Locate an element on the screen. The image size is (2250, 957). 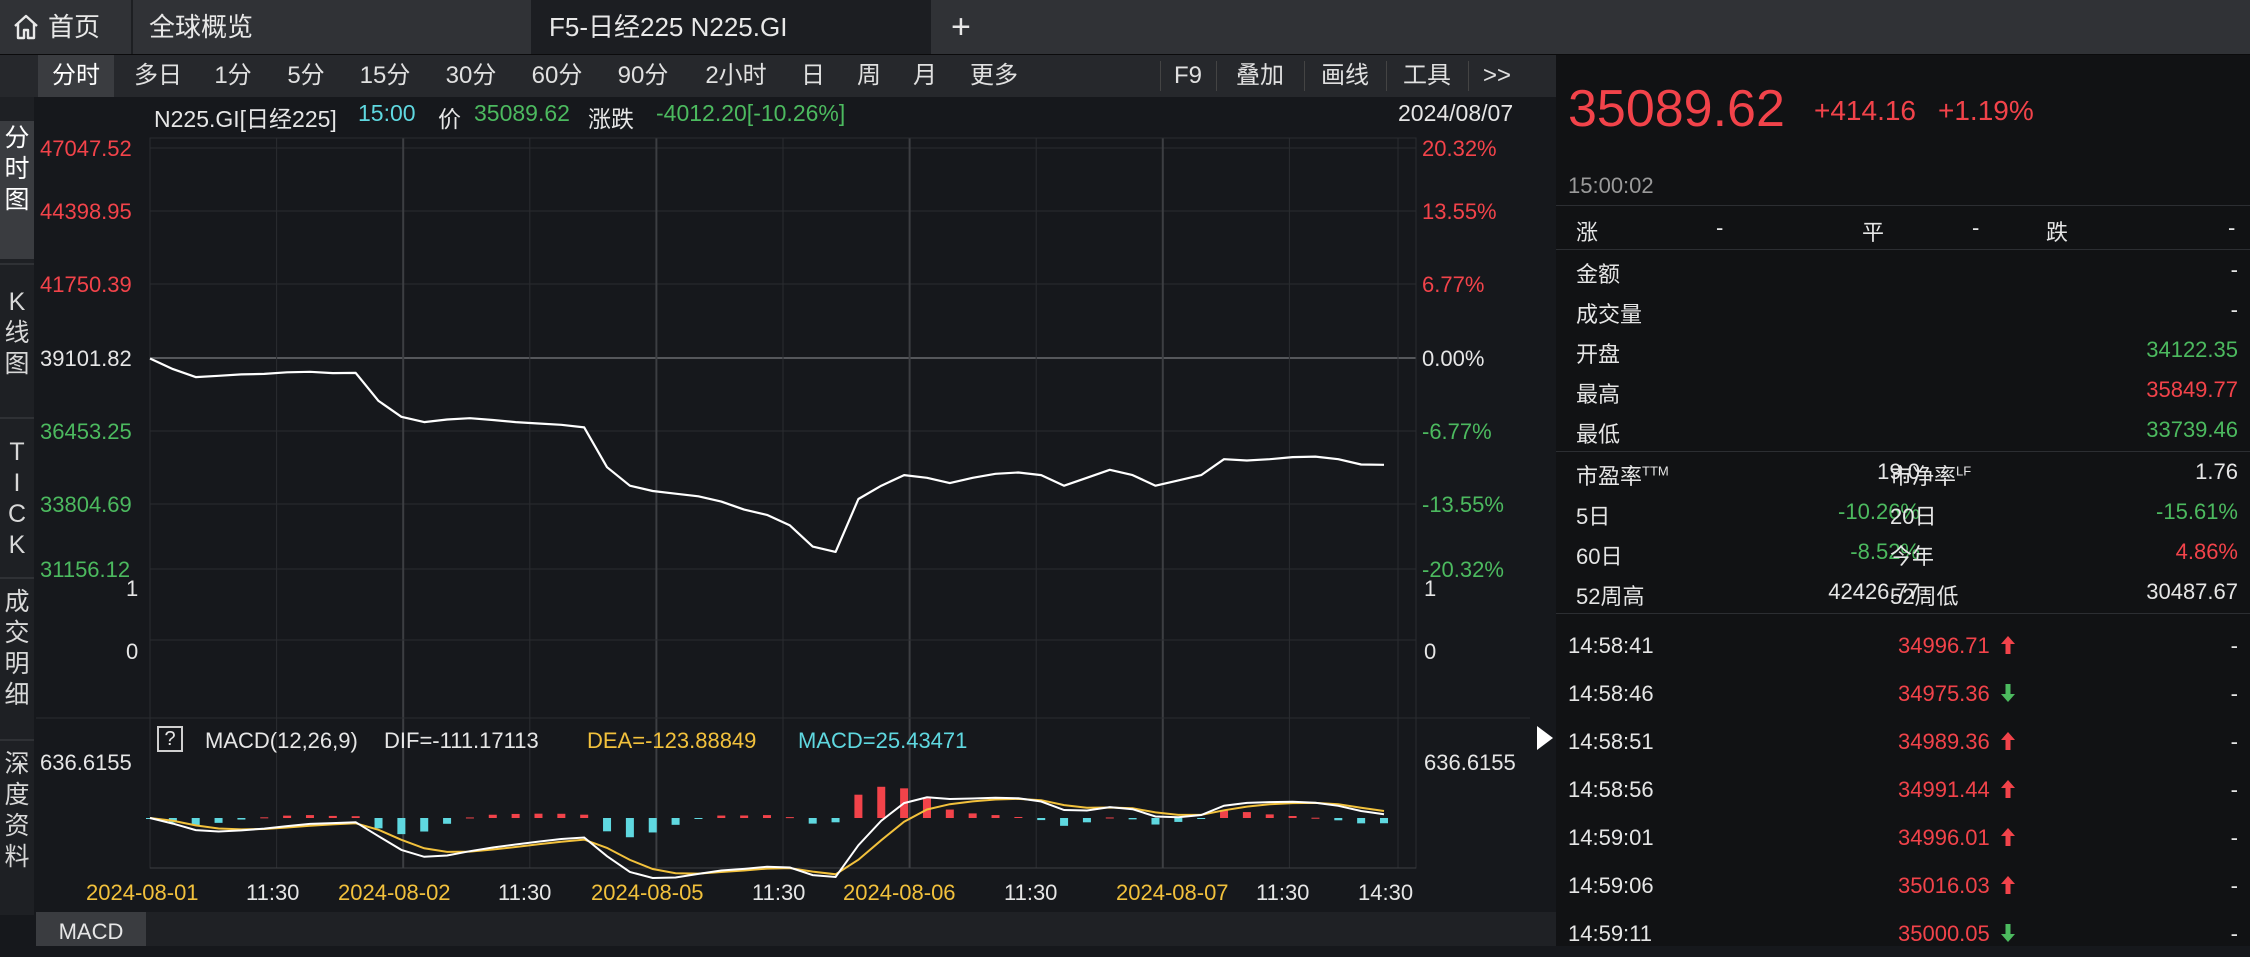
x-axis-label: 2024-08-06 is located at coordinates (899, 892).